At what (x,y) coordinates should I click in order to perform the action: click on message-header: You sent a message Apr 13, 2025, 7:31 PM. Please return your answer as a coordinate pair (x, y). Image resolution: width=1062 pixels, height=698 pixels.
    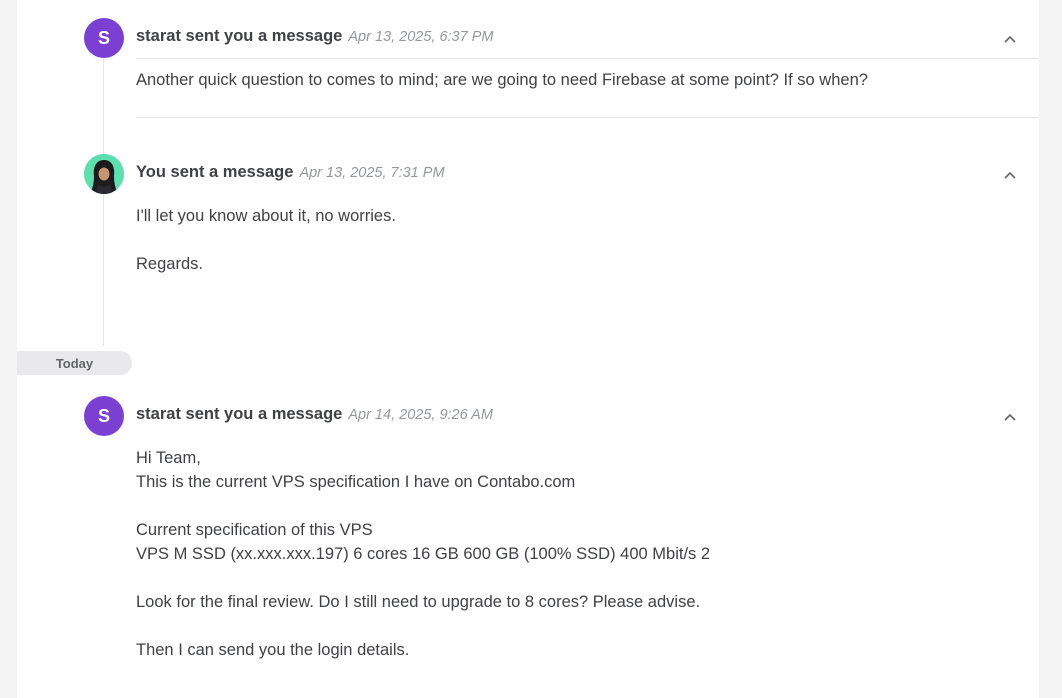
    Looking at the image, I should click on (290, 172).